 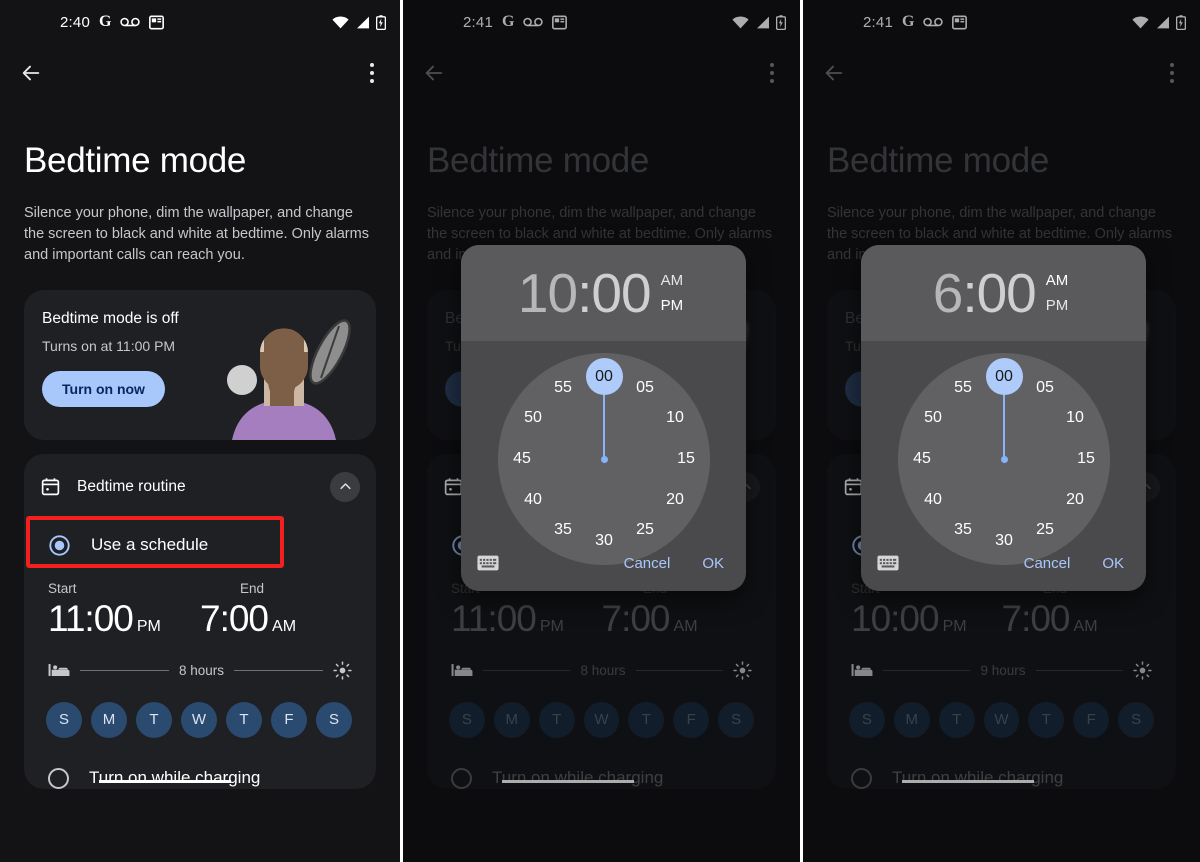 What do you see at coordinates (685, 626) in the screenshot?
I see `end-time-meridiem: AM` at bounding box center [685, 626].